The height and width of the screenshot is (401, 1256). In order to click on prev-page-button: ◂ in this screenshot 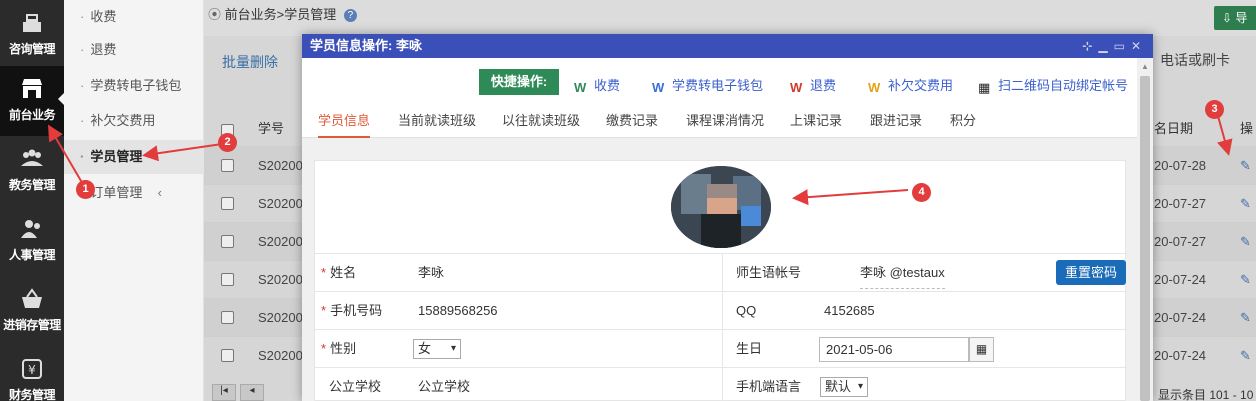, I will do `click(252, 392)`.